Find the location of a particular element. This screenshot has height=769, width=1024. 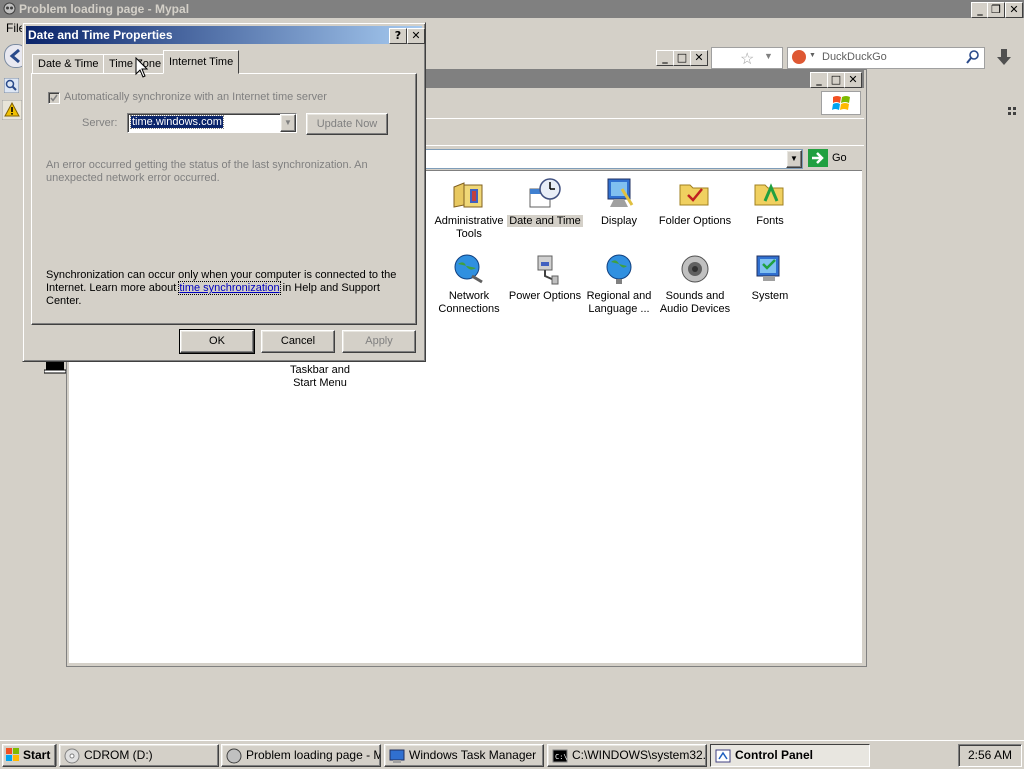

tab-date-time: Date & Time is located at coordinates (68, 64).